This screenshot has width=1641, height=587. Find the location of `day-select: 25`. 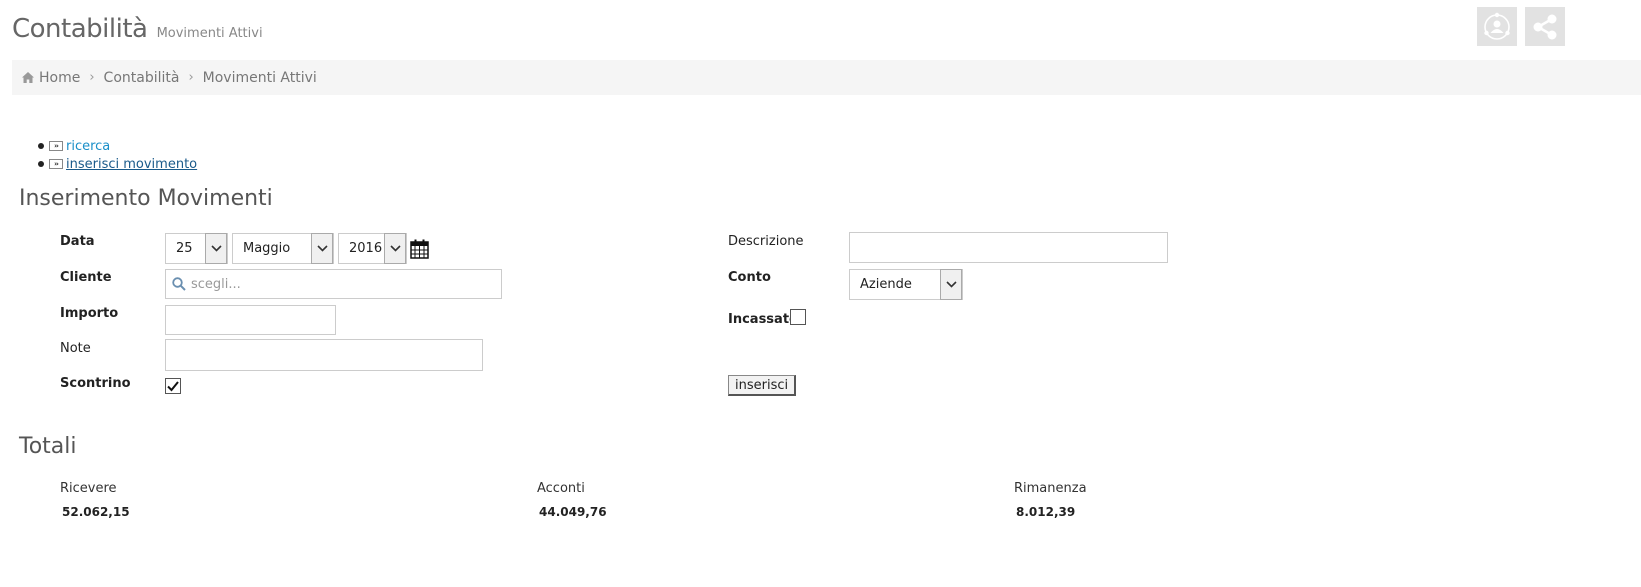

day-select: 25 is located at coordinates (196, 248).